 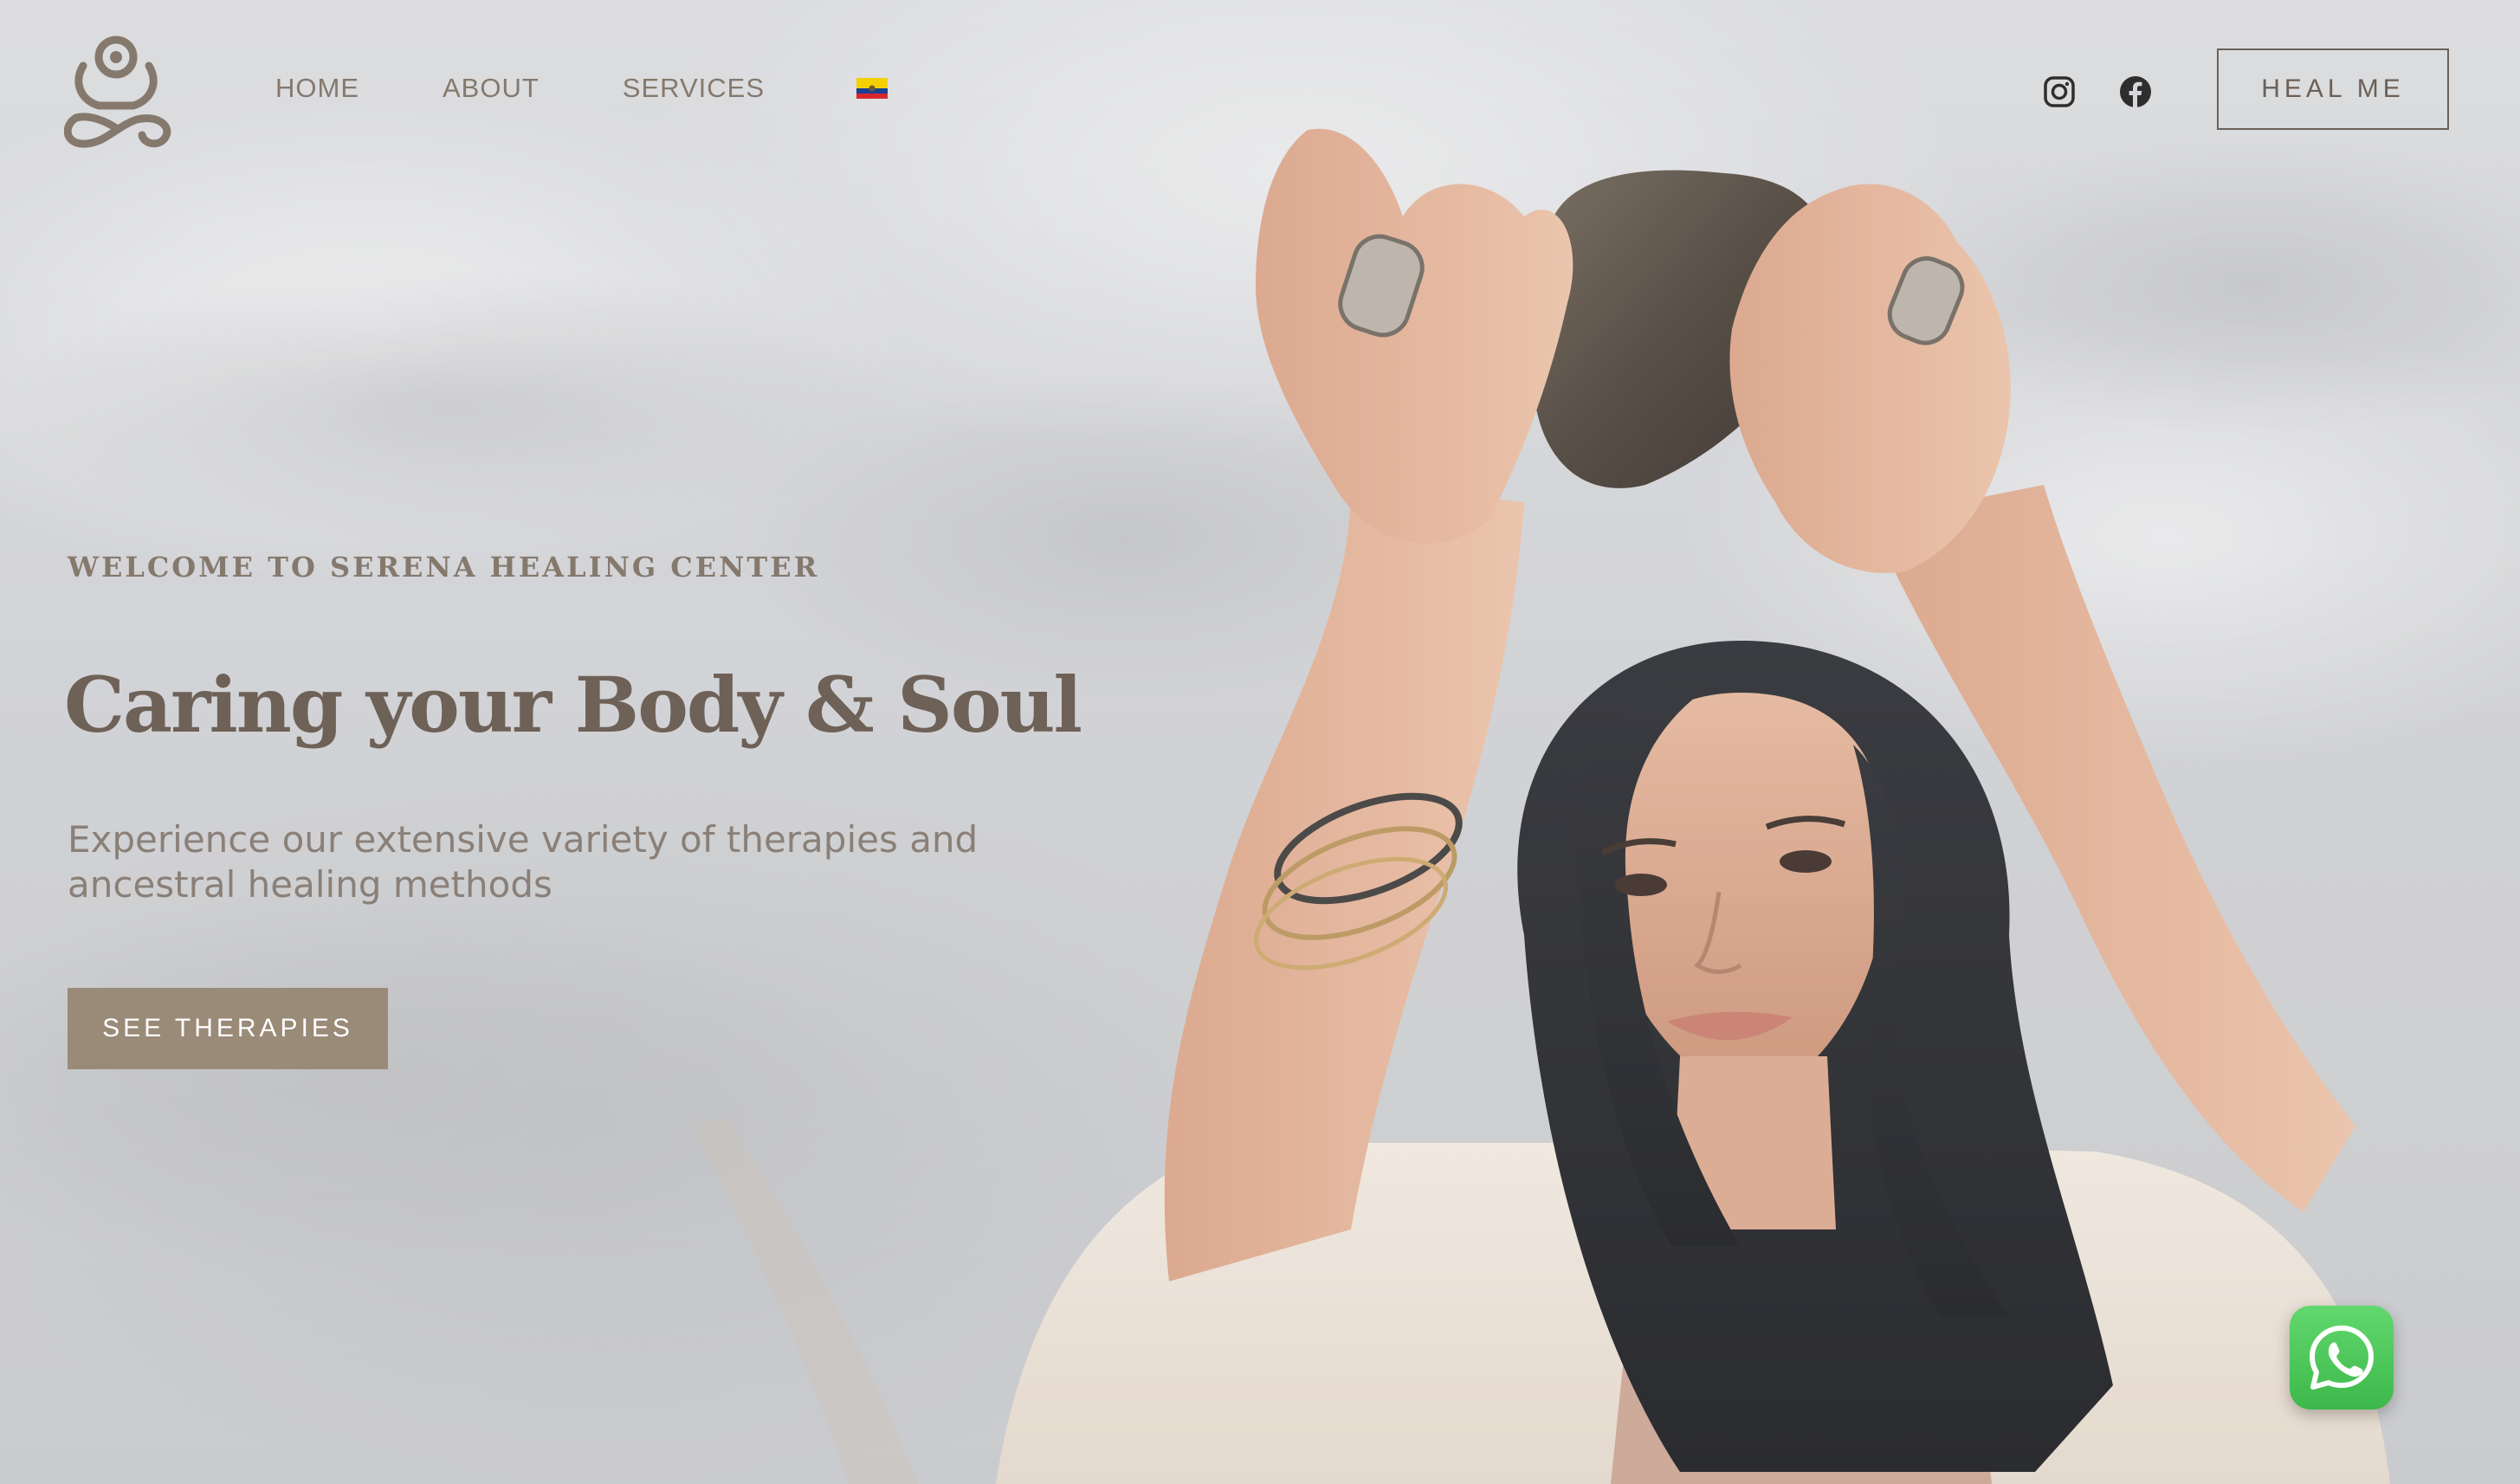 What do you see at coordinates (491, 88) in the screenshot?
I see `nav-item-about: ABOUT` at bounding box center [491, 88].